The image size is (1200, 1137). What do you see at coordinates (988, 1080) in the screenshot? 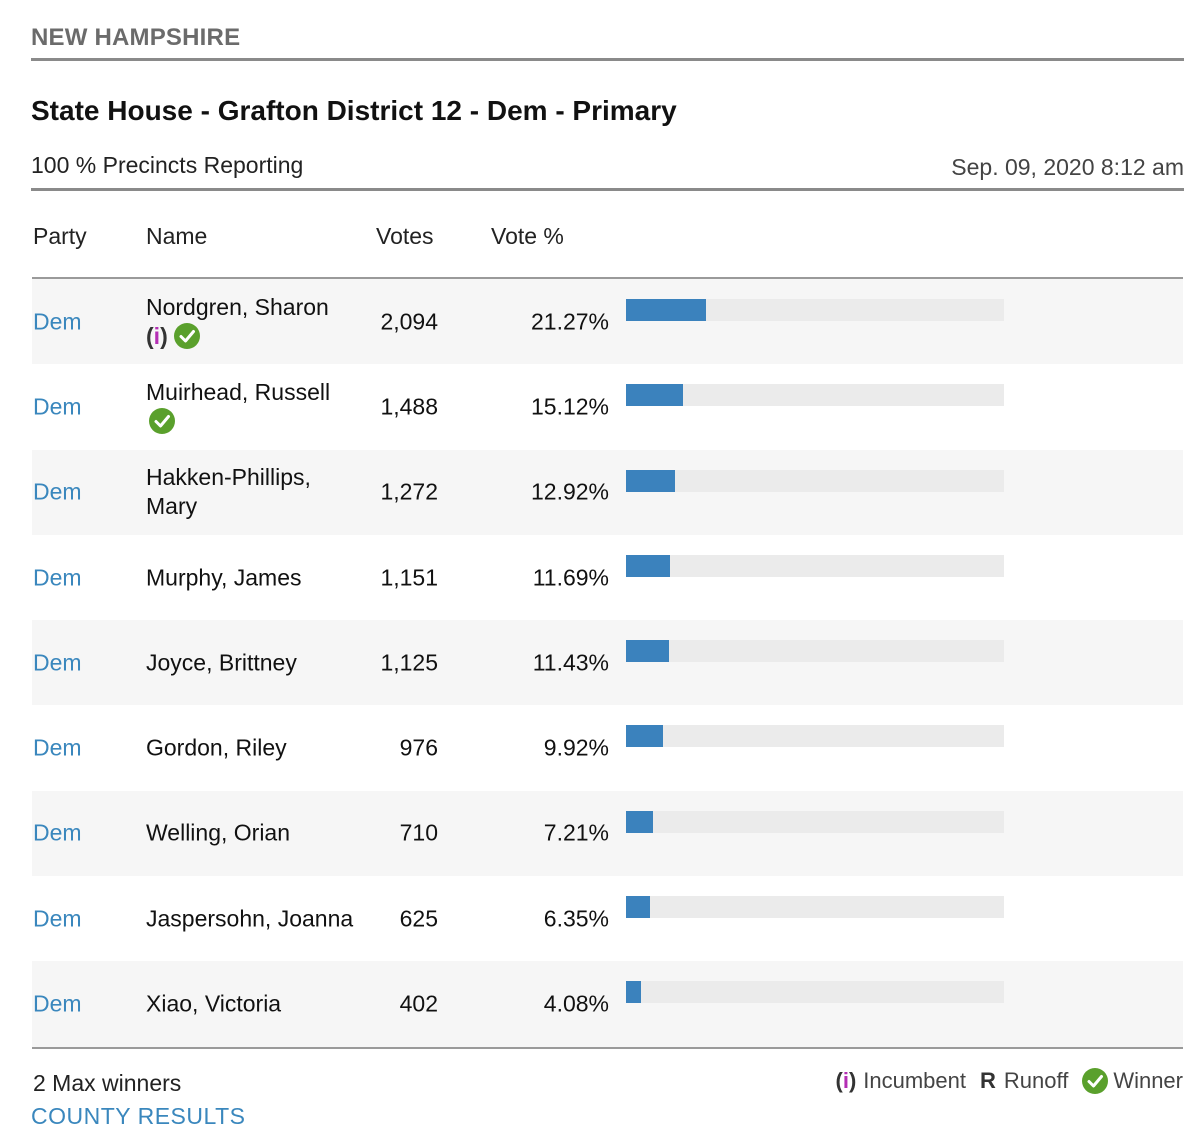
I see `runoff-icon: R` at bounding box center [988, 1080].